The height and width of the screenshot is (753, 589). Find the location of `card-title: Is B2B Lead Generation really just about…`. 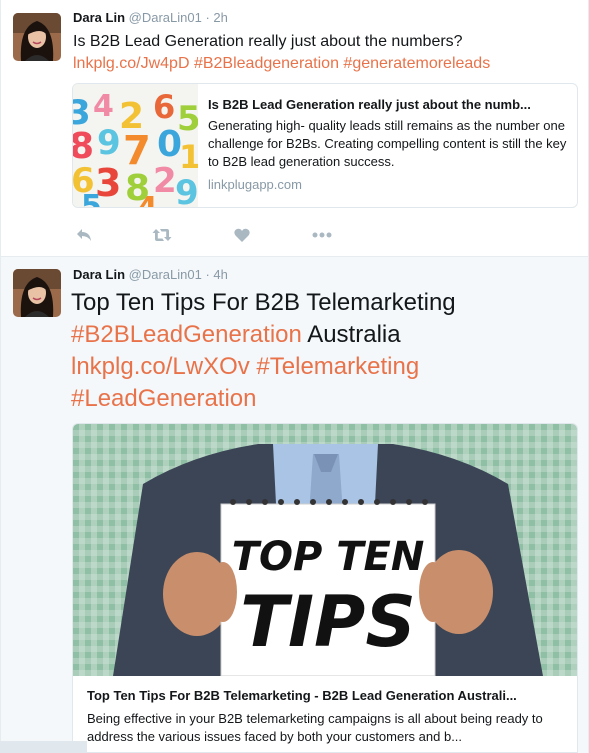

card-title: Is B2B Lead Generation really just about… is located at coordinates (389, 104).